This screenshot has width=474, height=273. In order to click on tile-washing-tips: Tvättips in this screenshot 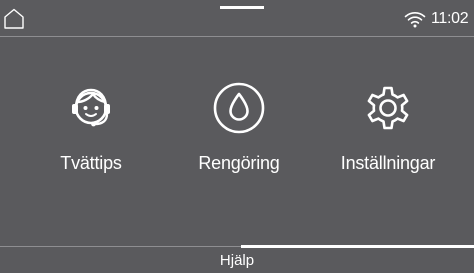, I will do `click(91, 135)`.